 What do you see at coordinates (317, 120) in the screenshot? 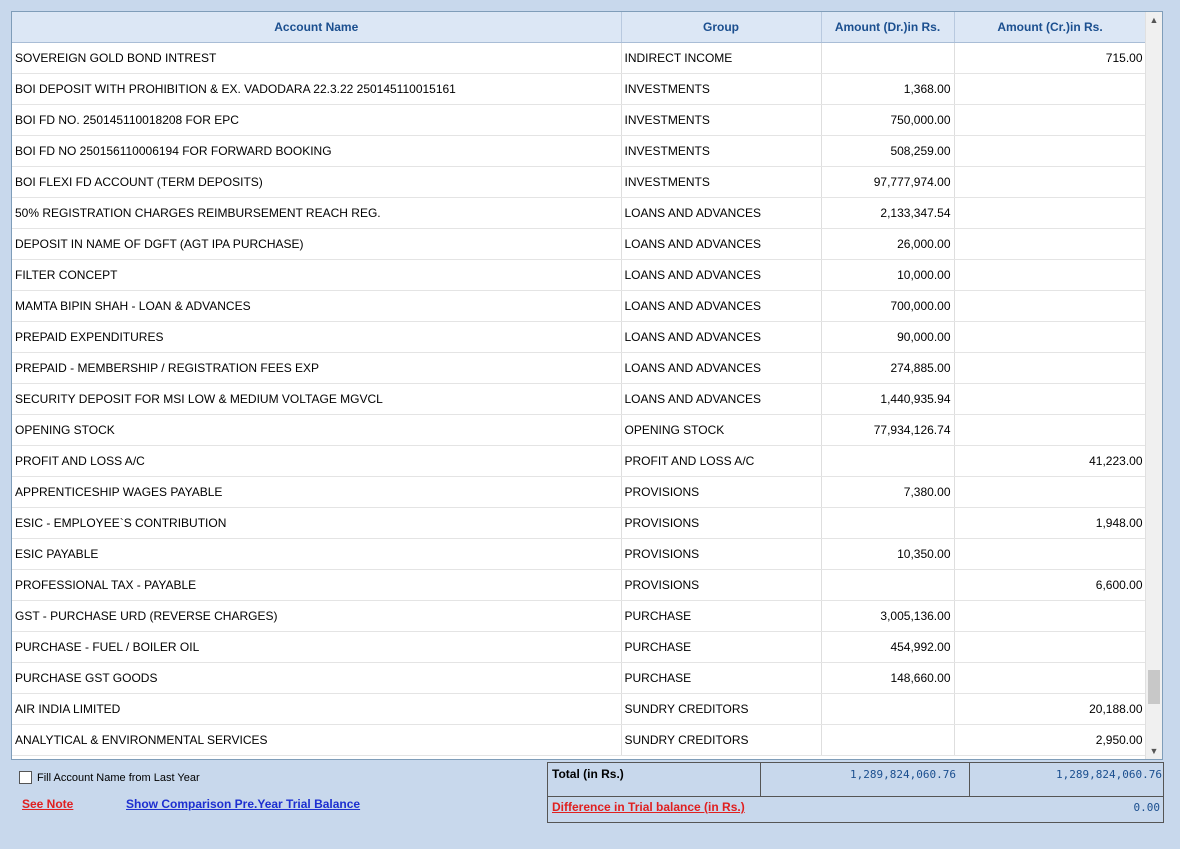
I see `cell-account-name: BOI FD NO. 250145110018208 FOR EPC` at bounding box center [317, 120].